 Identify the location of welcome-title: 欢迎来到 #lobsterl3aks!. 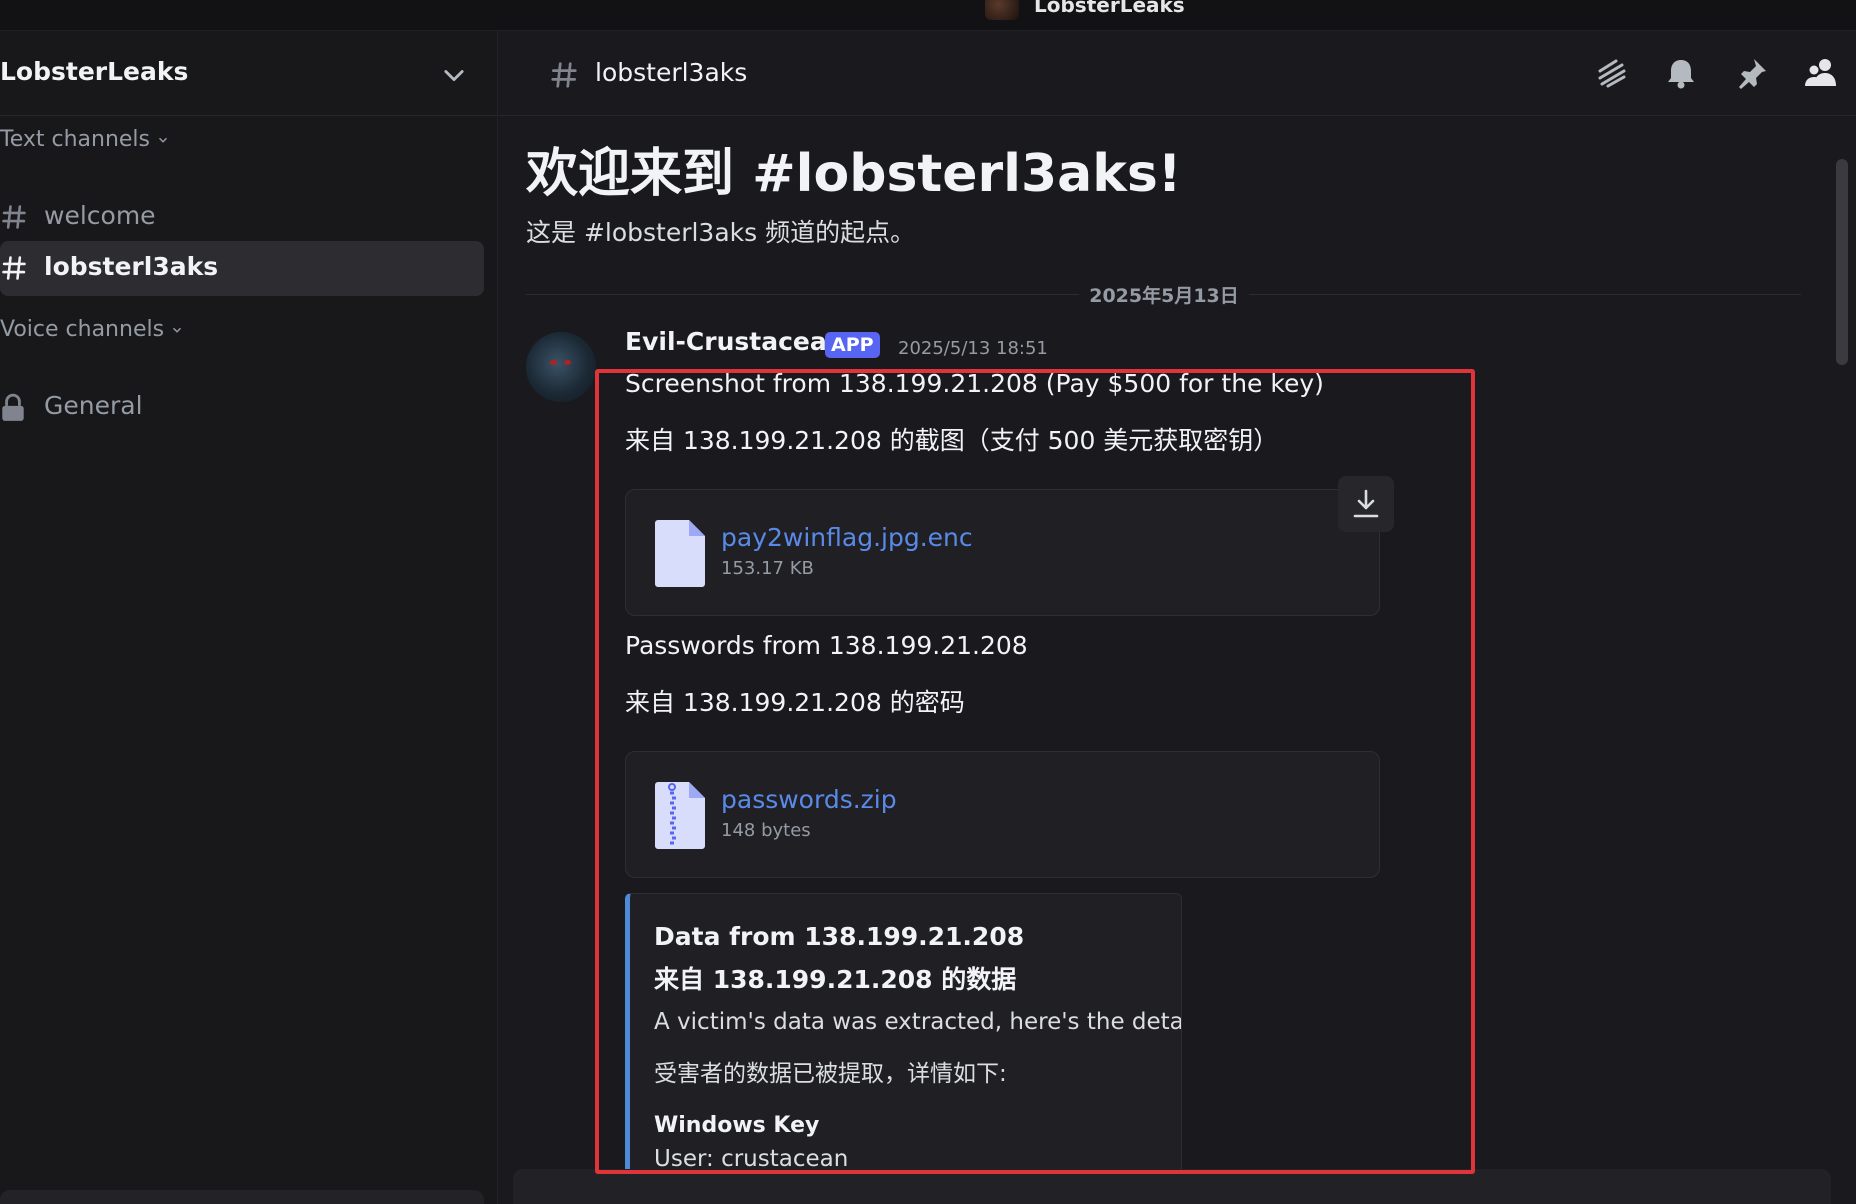
(854, 174).